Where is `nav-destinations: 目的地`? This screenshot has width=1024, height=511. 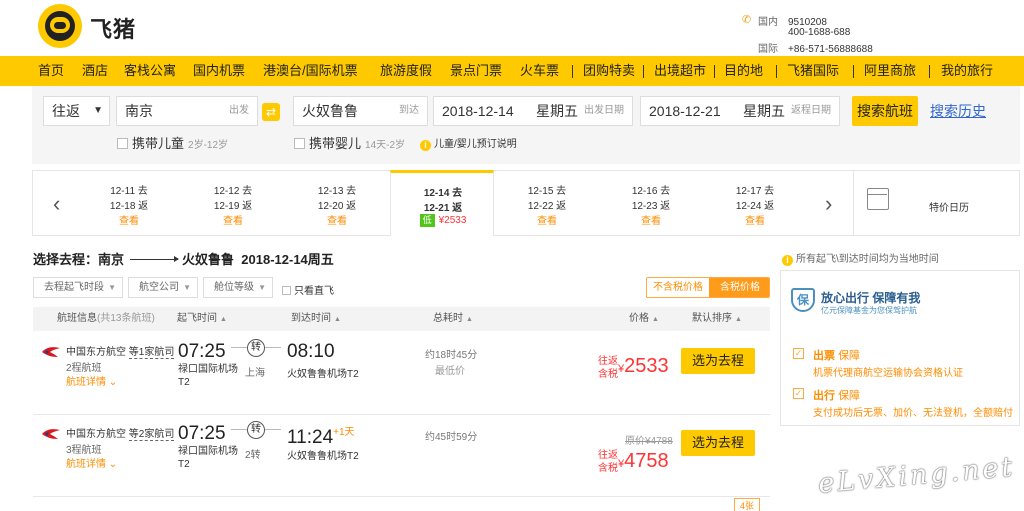
nav-destinations: 目的地 is located at coordinates (743, 71).